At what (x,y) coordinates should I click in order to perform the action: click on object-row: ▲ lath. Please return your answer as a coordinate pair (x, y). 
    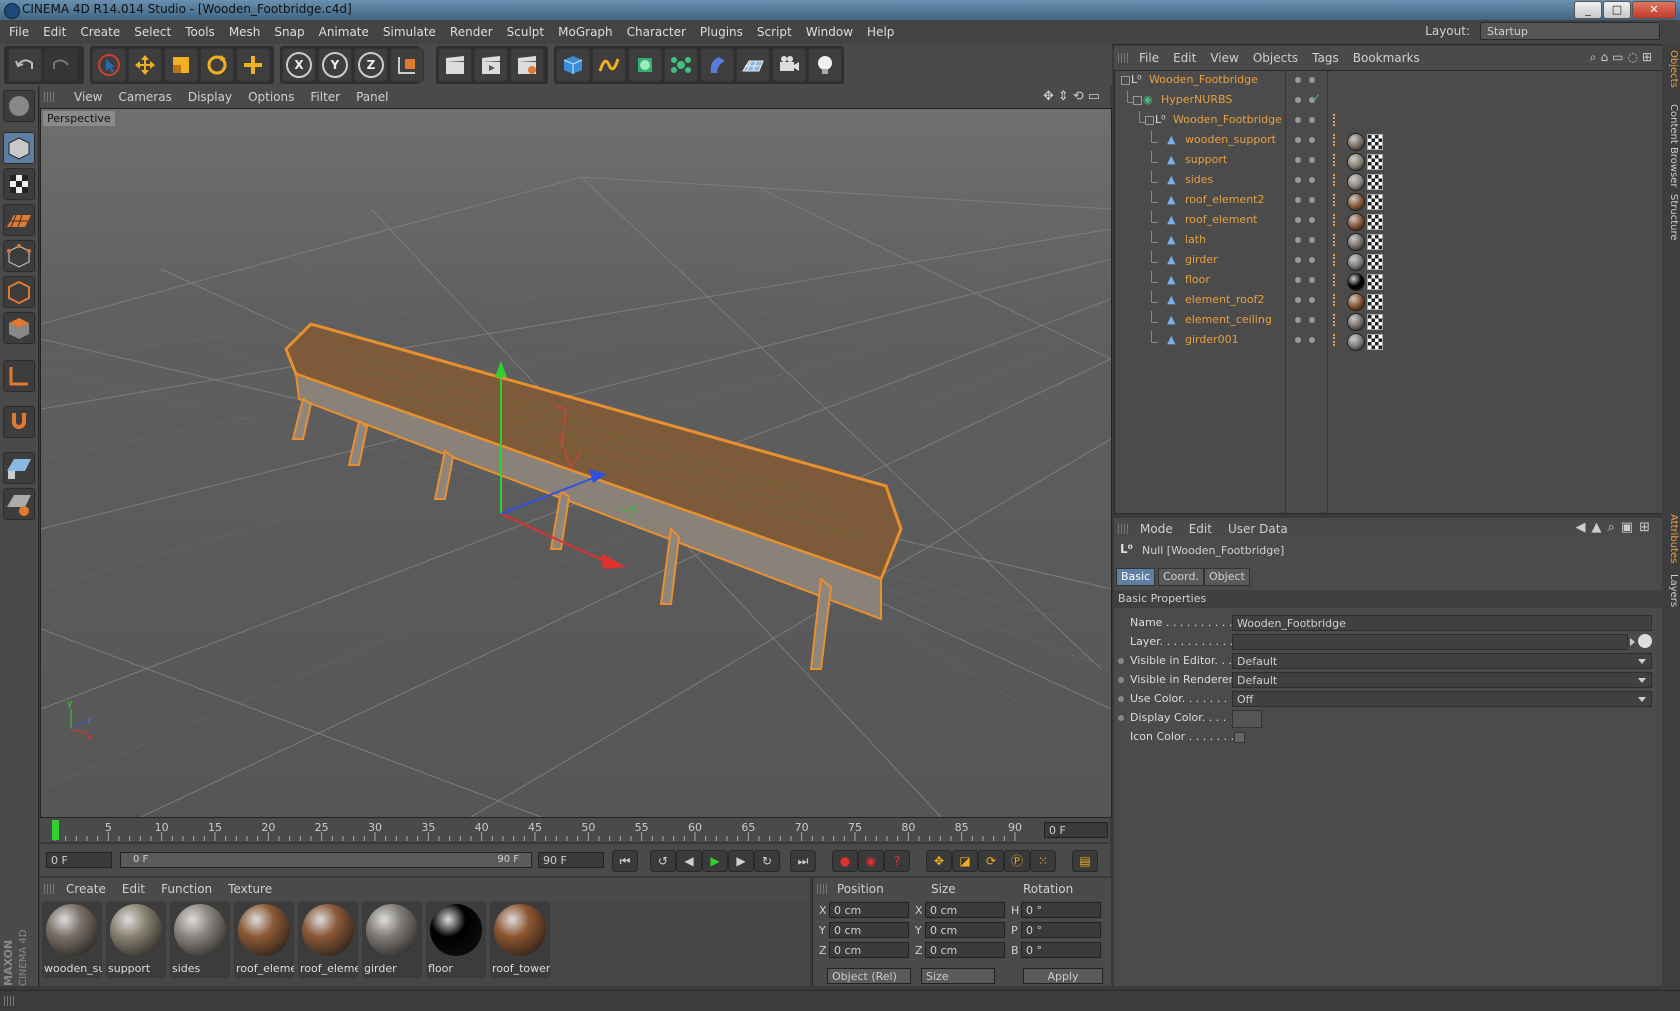
    Looking at the image, I should click on (1389, 241).